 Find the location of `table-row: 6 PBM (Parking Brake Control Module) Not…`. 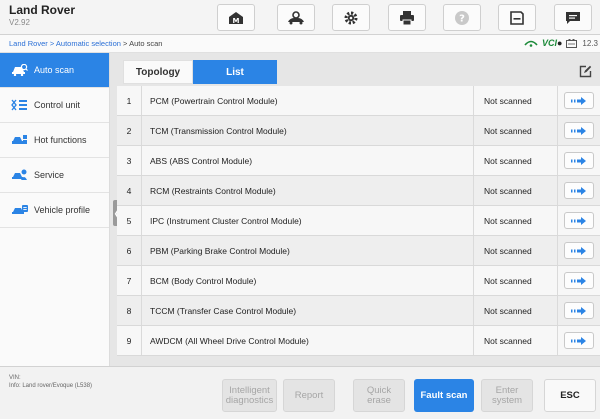

table-row: 6 PBM (Parking Brake Control Module) Not… is located at coordinates (358, 251).